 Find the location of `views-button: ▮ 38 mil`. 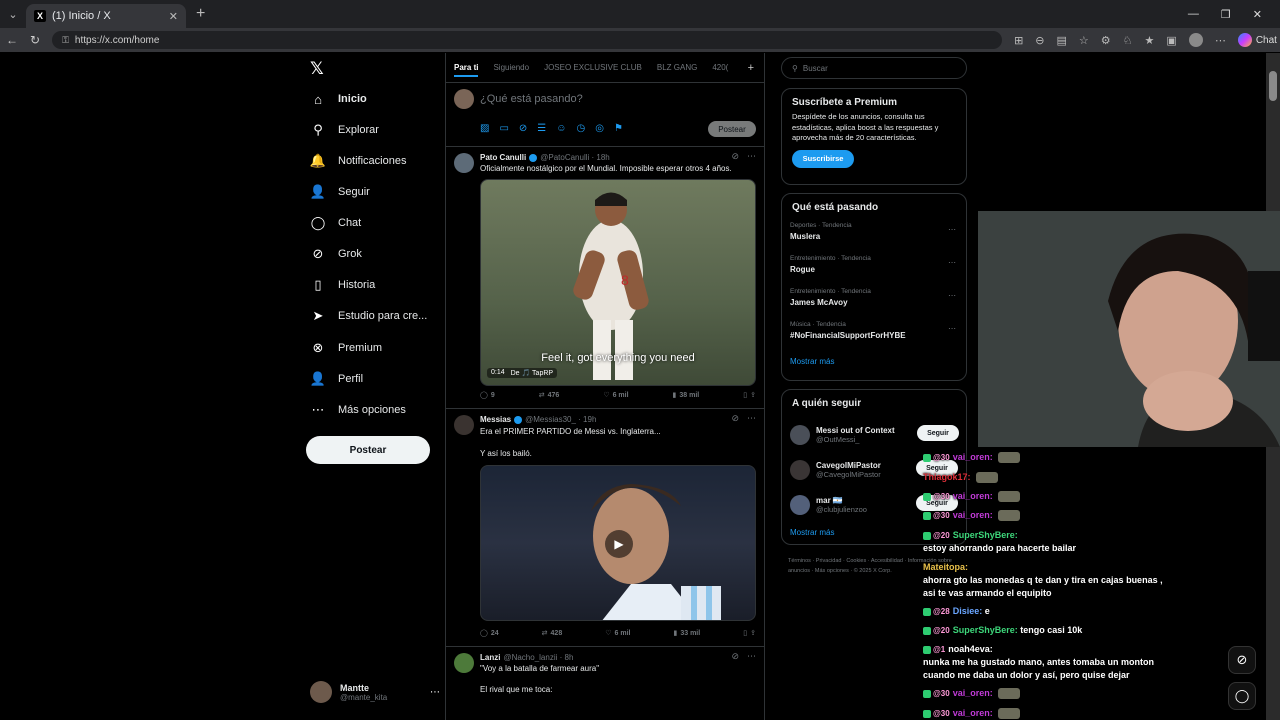

views-button: ▮ 38 mil is located at coordinates (686, 395).